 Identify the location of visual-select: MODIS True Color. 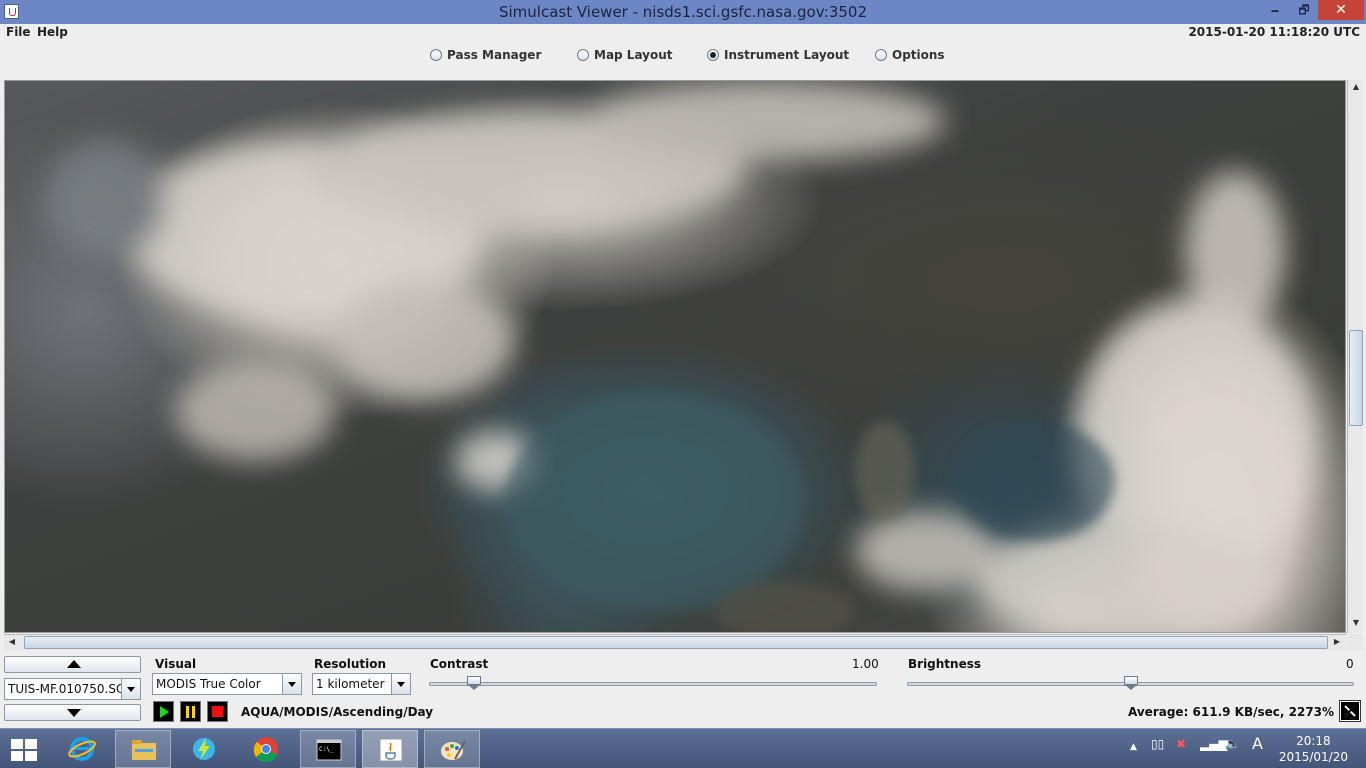
(227, 684).